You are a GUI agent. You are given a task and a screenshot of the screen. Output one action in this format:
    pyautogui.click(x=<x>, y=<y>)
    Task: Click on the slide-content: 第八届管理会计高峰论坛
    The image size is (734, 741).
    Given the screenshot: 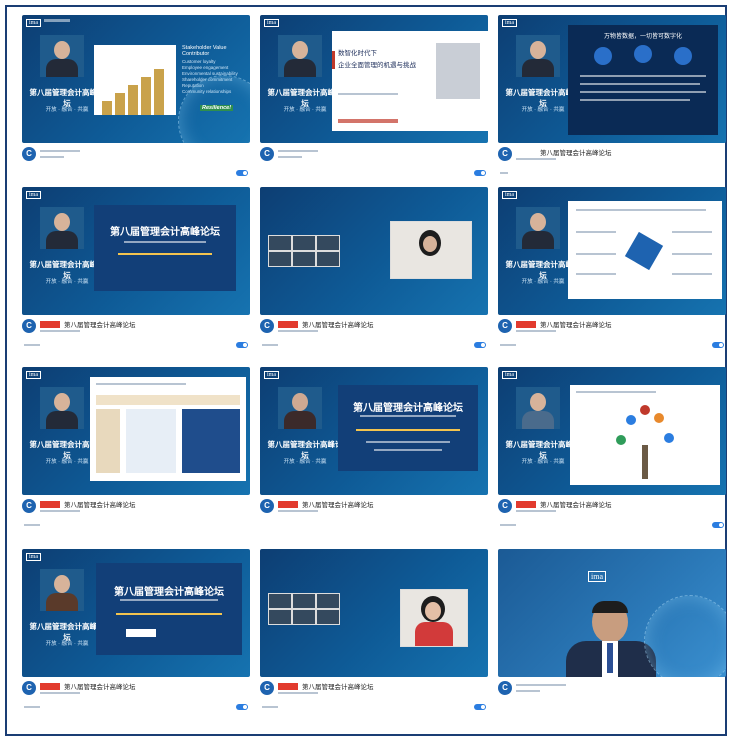 What is the action you would take?
    pyautogui.click(x=408, y=428)
    